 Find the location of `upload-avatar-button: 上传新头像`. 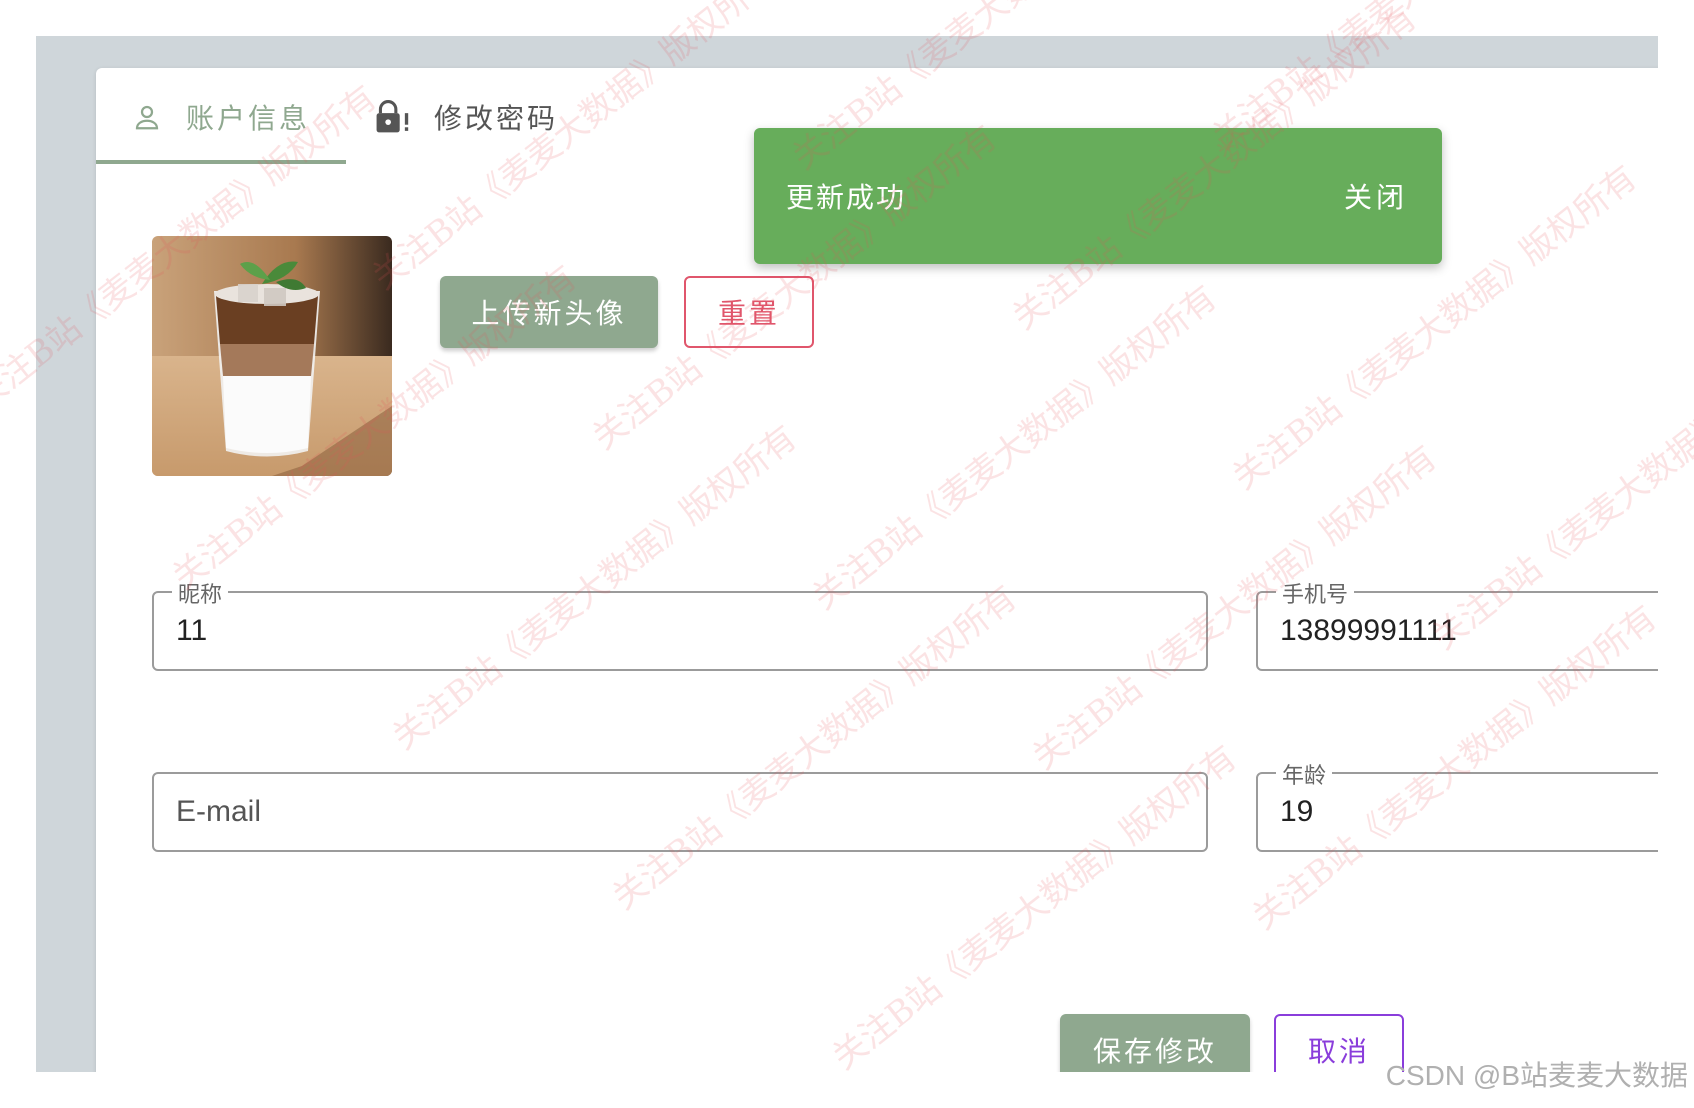

upload-avatar-button: 上传新头像 is located at coordinates (549, 312).